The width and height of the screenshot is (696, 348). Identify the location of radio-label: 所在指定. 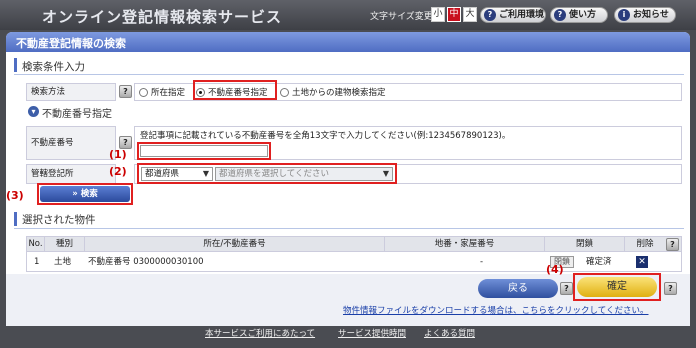
(168, 93).